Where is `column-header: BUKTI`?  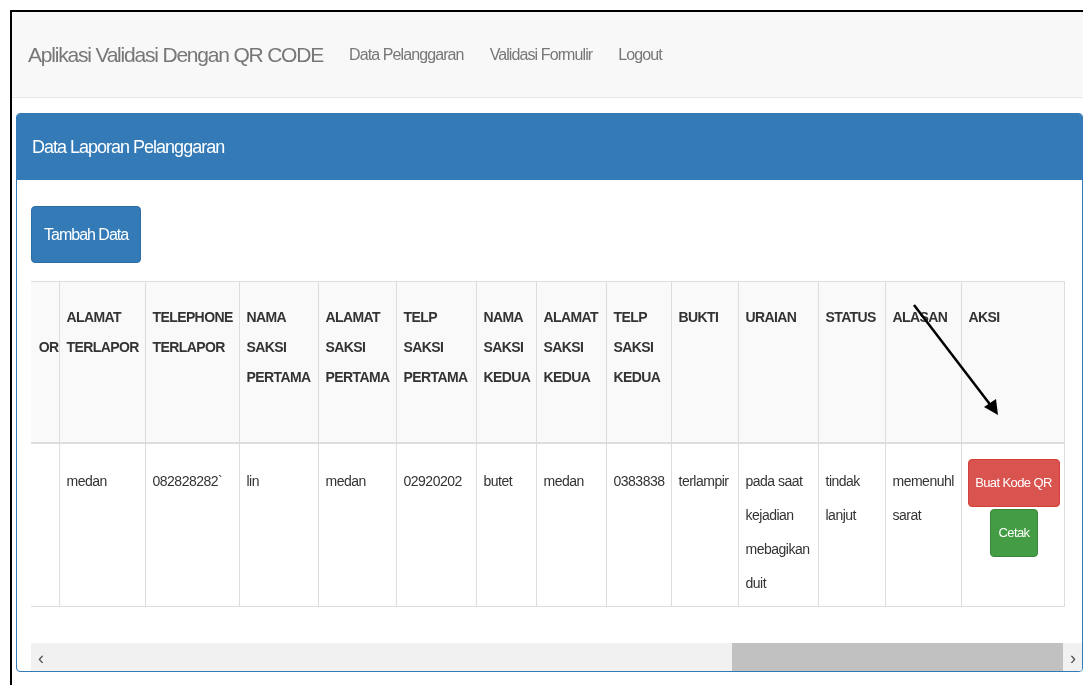
column-header: BUKTI is located at coordinates (704, 362).